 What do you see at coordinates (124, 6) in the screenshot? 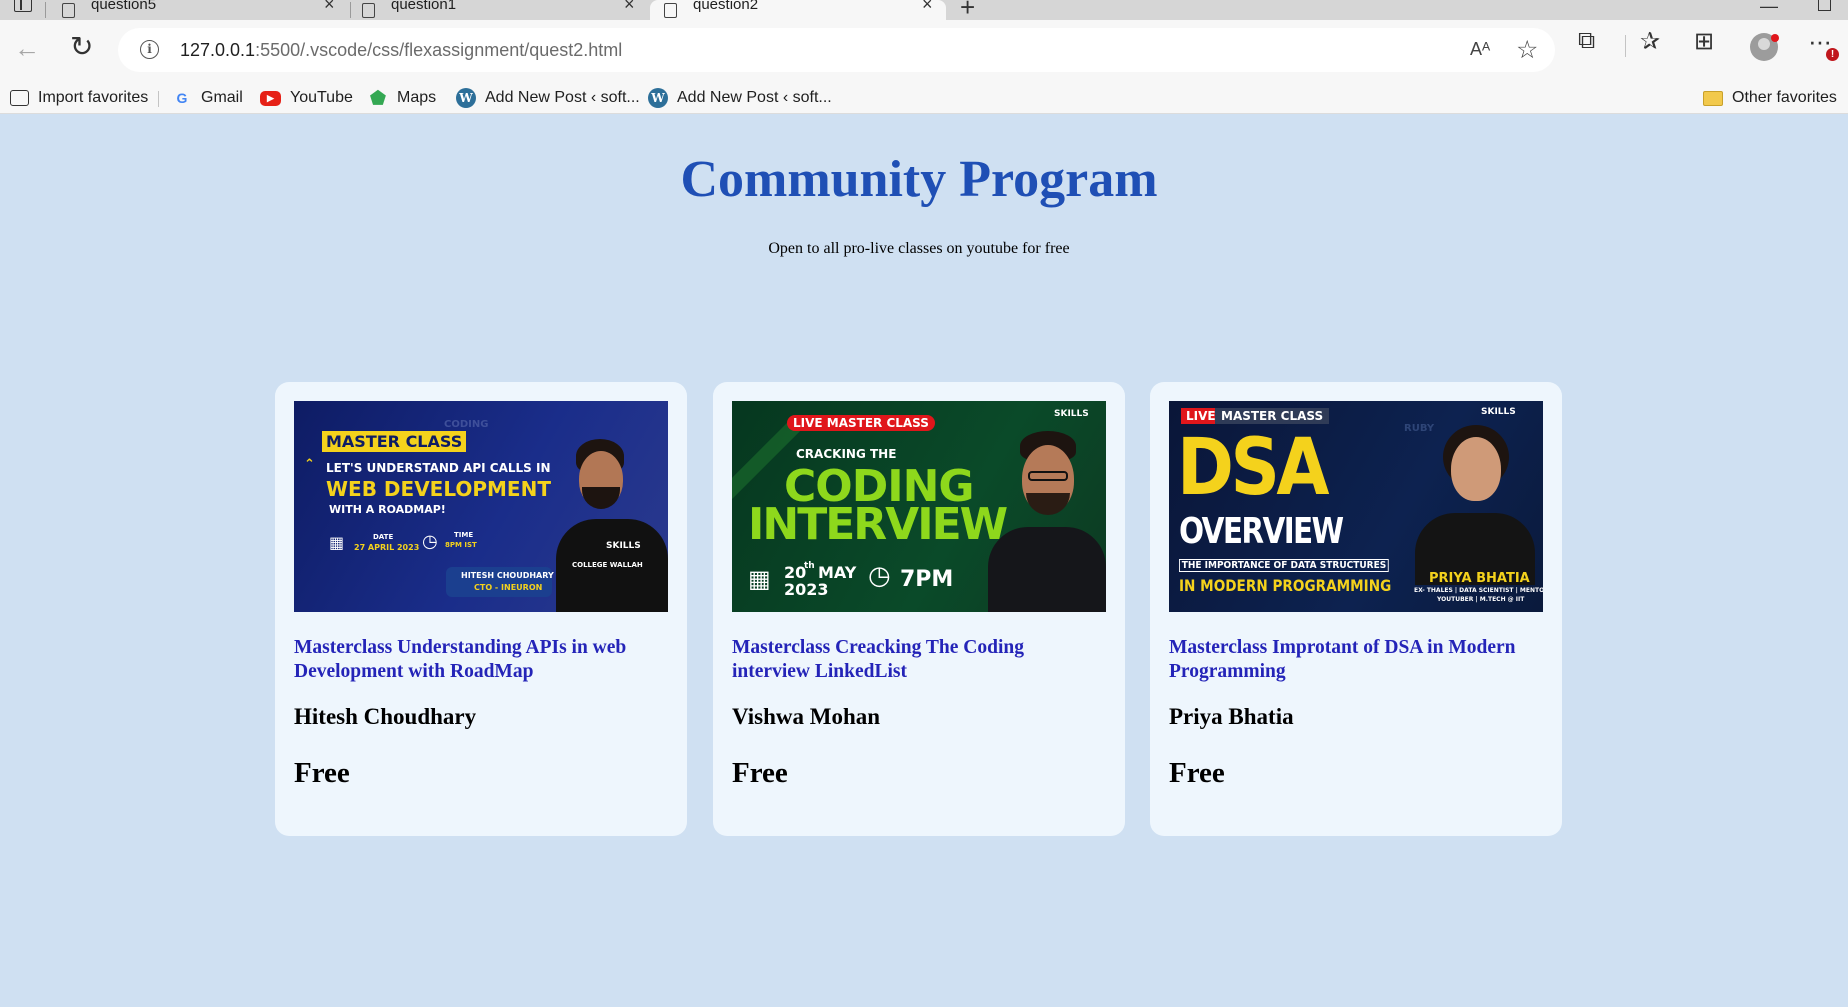
I see `tab-label: question5` at bounding box center [124, 6].